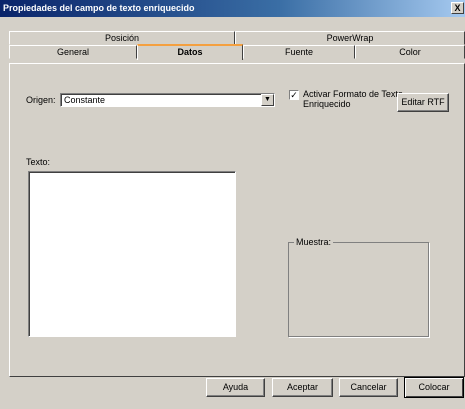 The width and height of the screenshot is (465, 409). I want to click on origen-label: Origen:, so click(41, 100).